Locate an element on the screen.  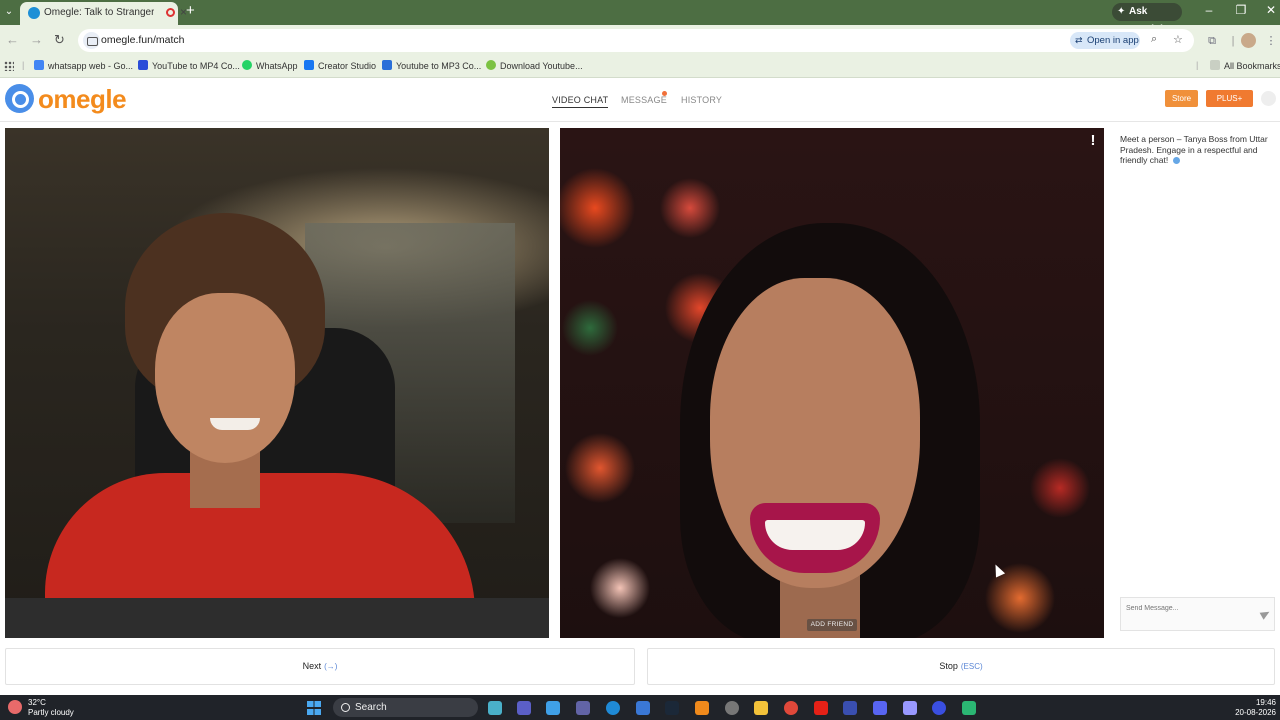
stop-button: Stop (ESC) is located at coordinates (961, 666).